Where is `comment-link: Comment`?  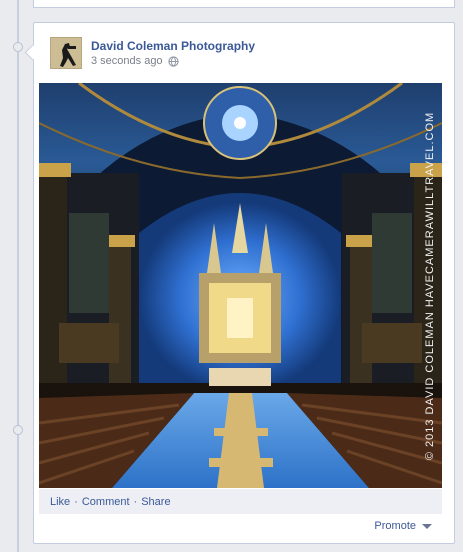
comment-link: Comment is located at coordinates (106, 502).